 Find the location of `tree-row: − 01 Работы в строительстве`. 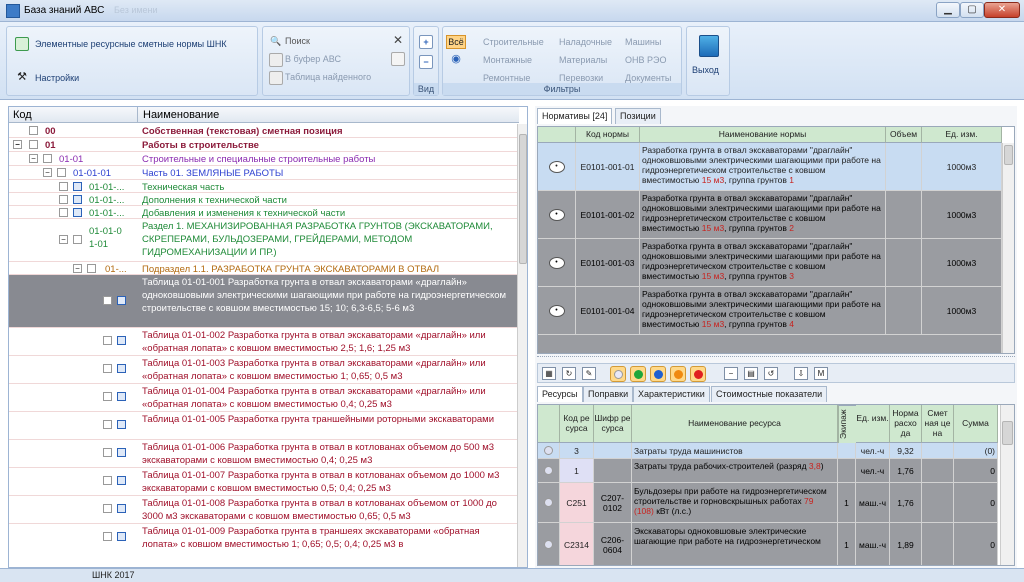

tree-row: − 01 Работы в строительстве is located at coordinates (264, 145).